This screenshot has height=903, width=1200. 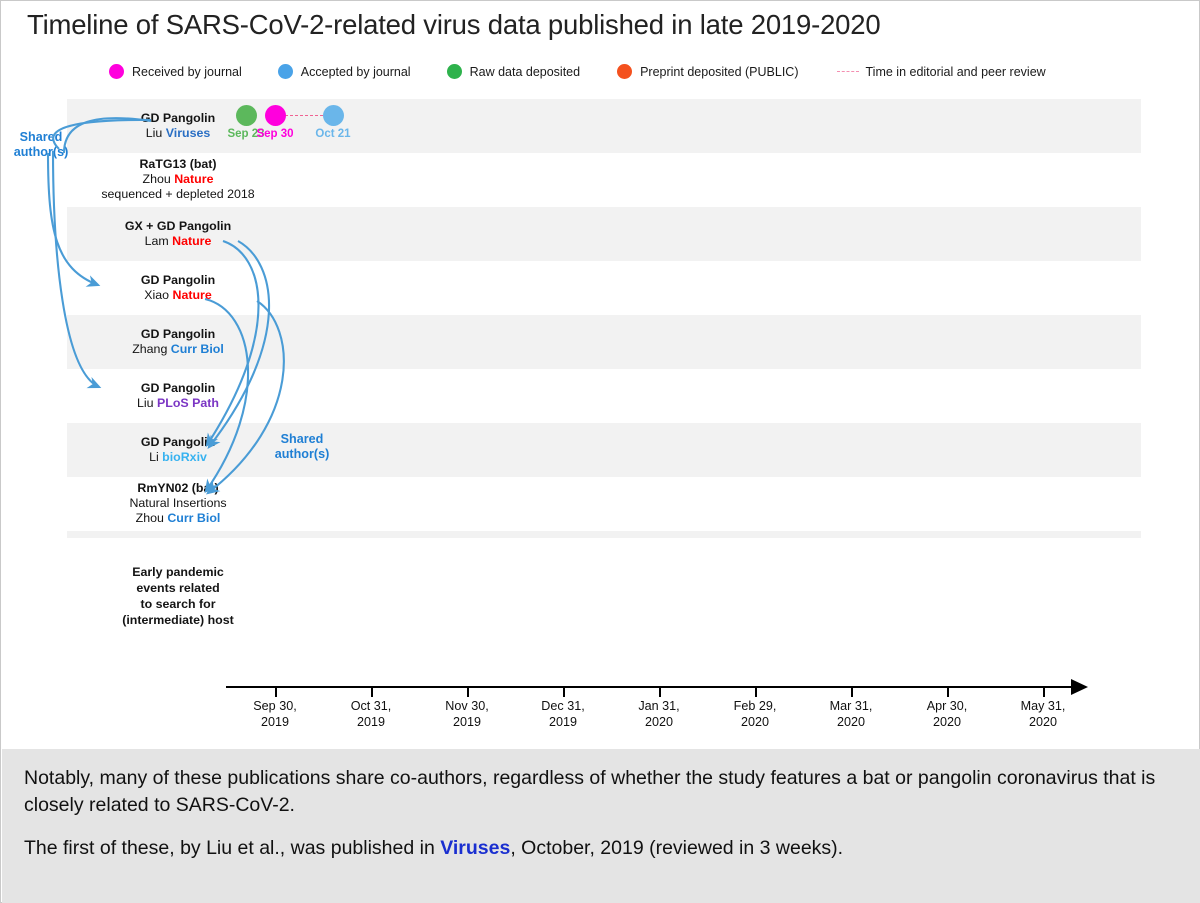 I want to click on row-author-journal: Zhou Curr Biol, so click(x=178, y=518).